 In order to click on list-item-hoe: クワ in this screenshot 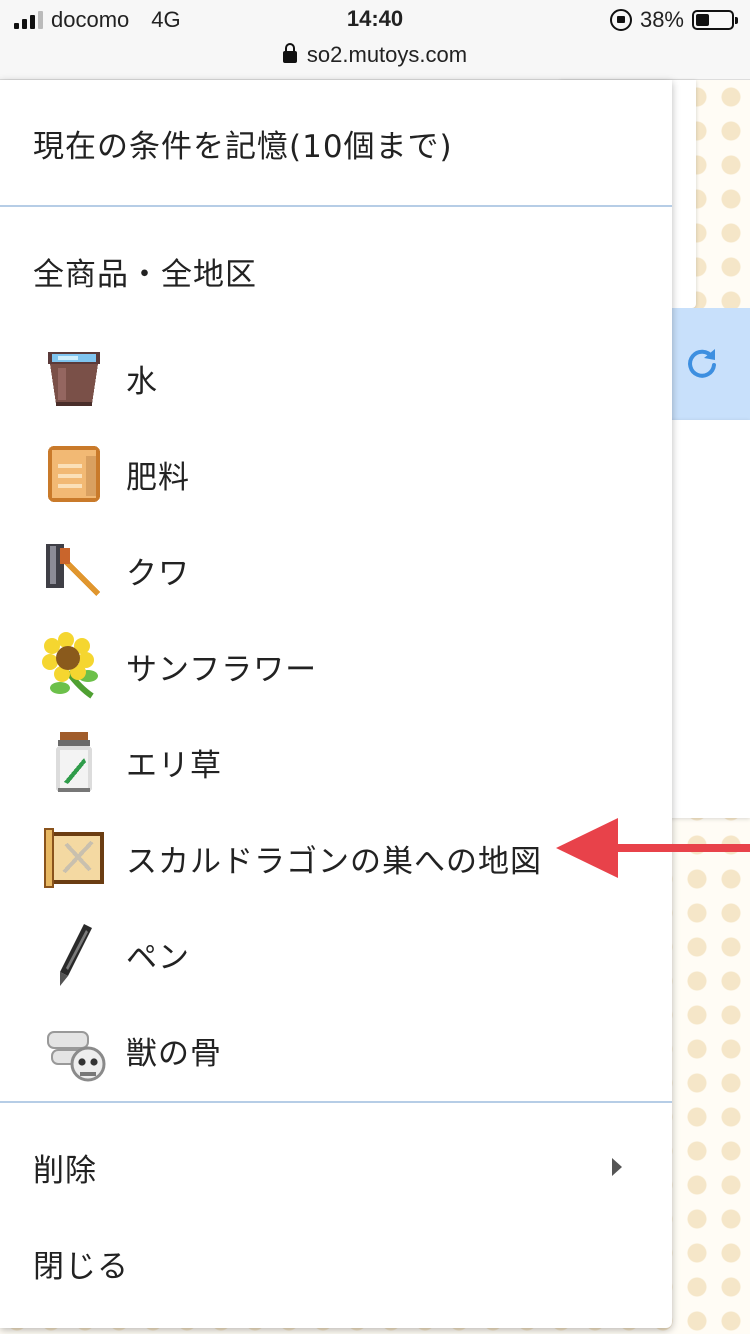, I will do `click(336, 570)`.